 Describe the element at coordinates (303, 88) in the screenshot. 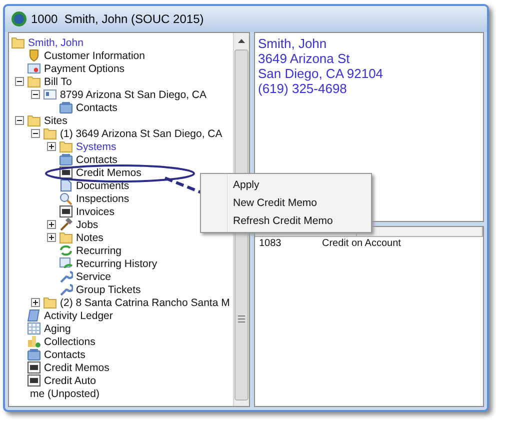

I see `customer-detail: (619) 325-4698` at that location.